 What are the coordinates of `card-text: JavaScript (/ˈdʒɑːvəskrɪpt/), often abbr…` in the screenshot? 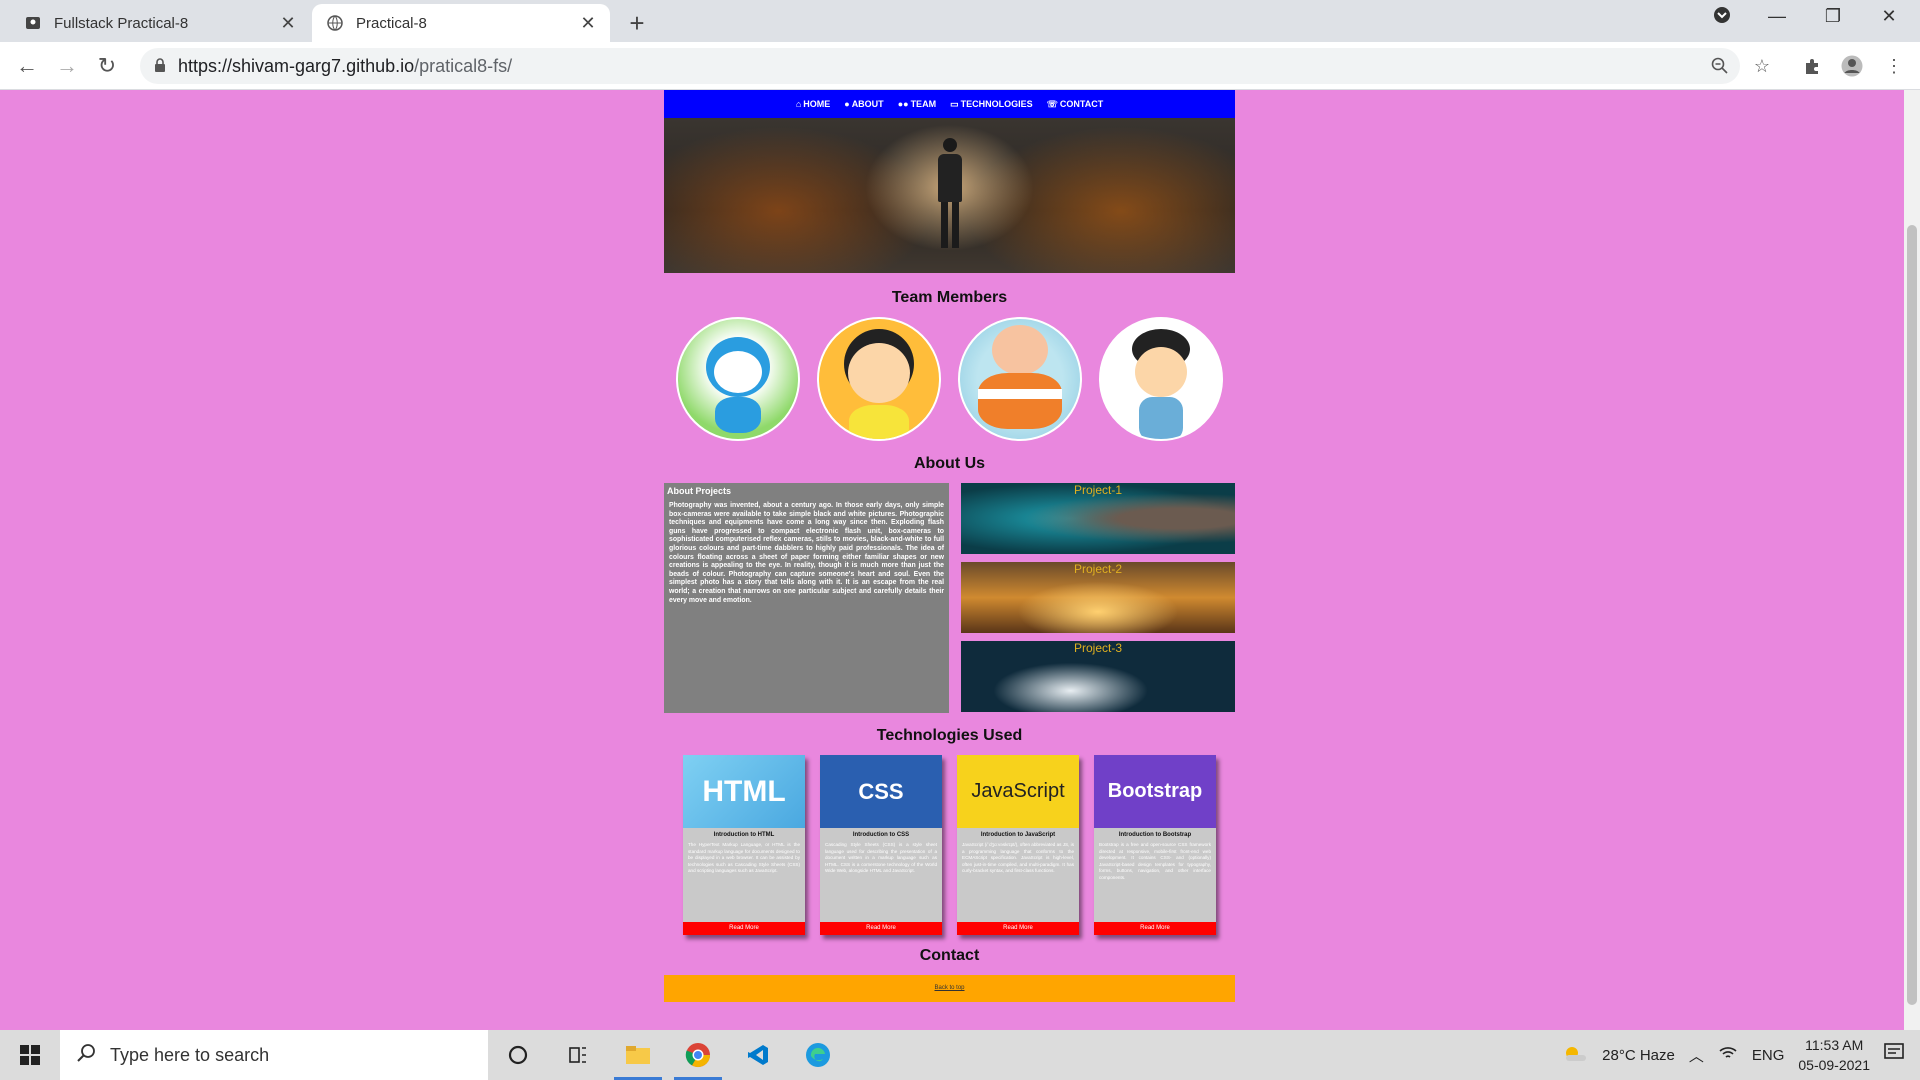 It's located at (1018, 858).